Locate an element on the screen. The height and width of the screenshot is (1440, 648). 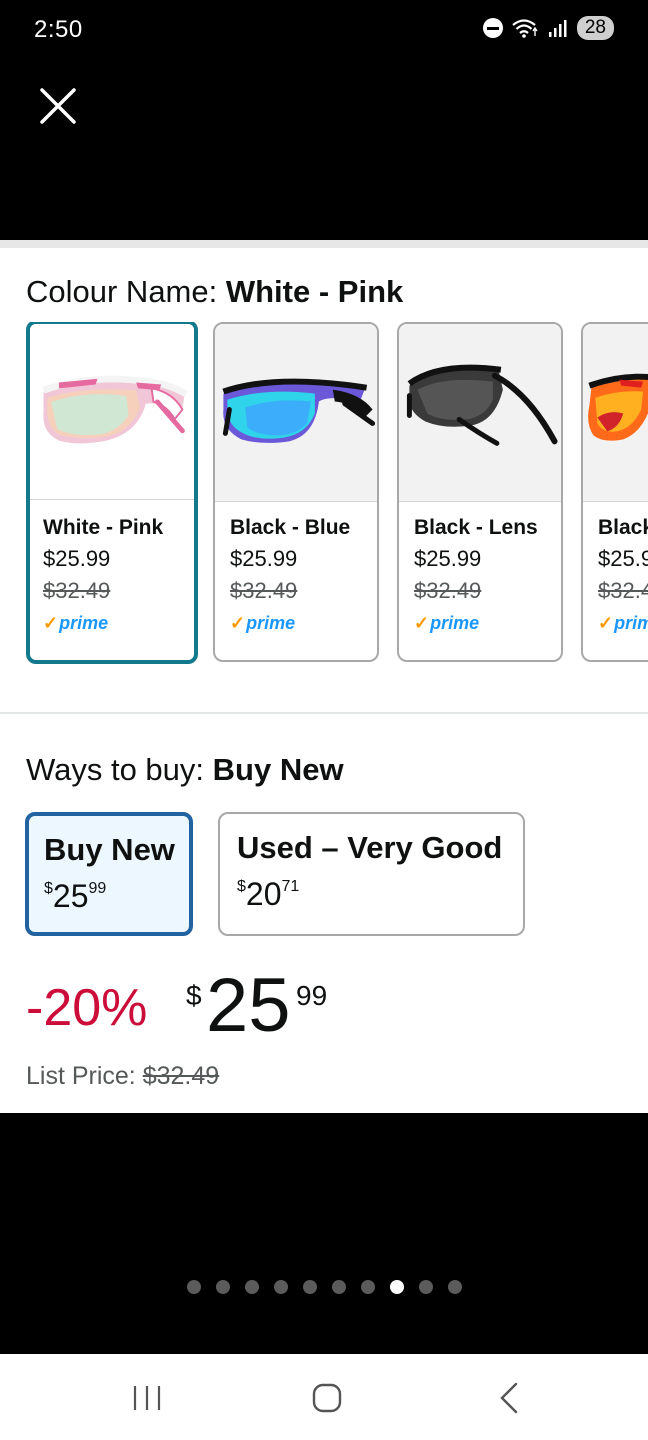
option-label: Used – Very Good is located at coordinates (370, 847).